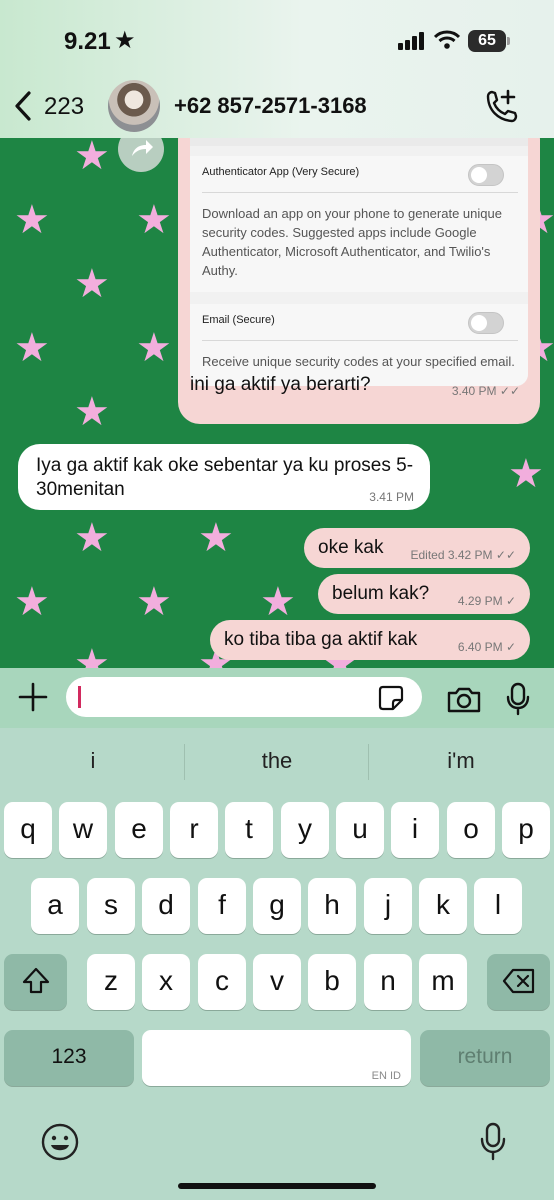  I want to click on message-input, so click(244, 697).